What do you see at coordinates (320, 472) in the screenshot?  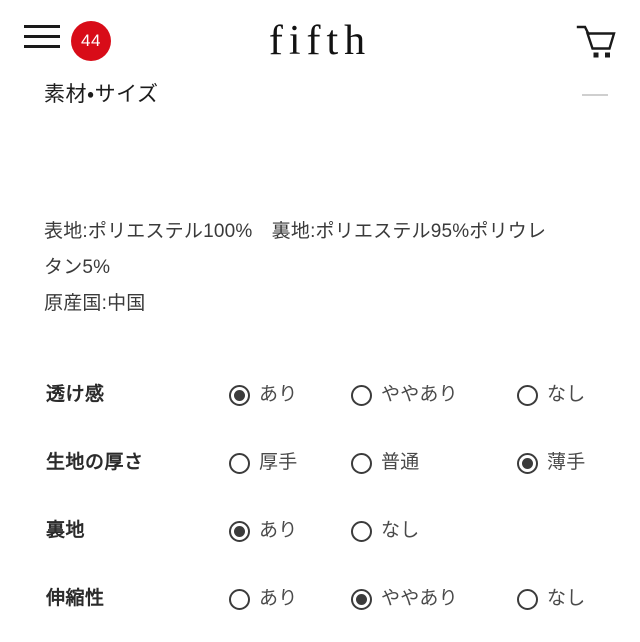 I see `spec-row: 生地の厚さ 厚手 普通 薄手` at bounding box center [320, 472].